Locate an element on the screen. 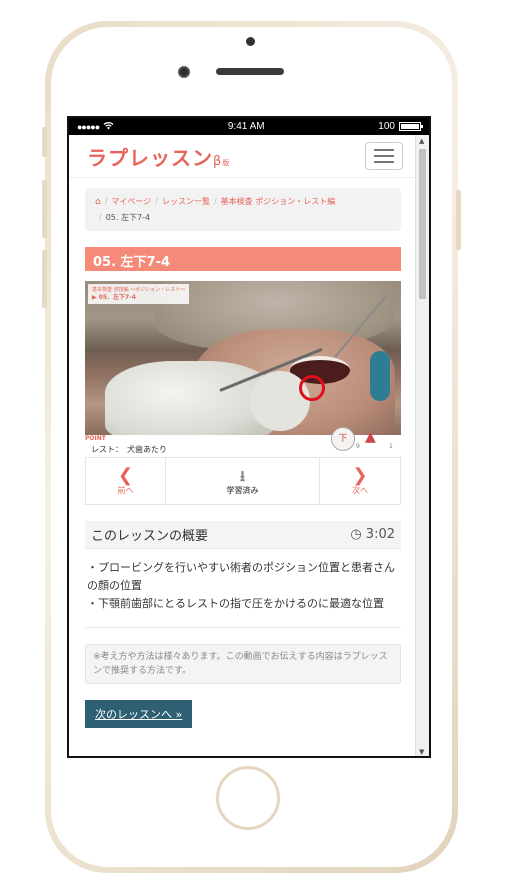 The height and width of the screenshot is (891, 507). hamburger-menu-button is located at coordinates (384, 156).